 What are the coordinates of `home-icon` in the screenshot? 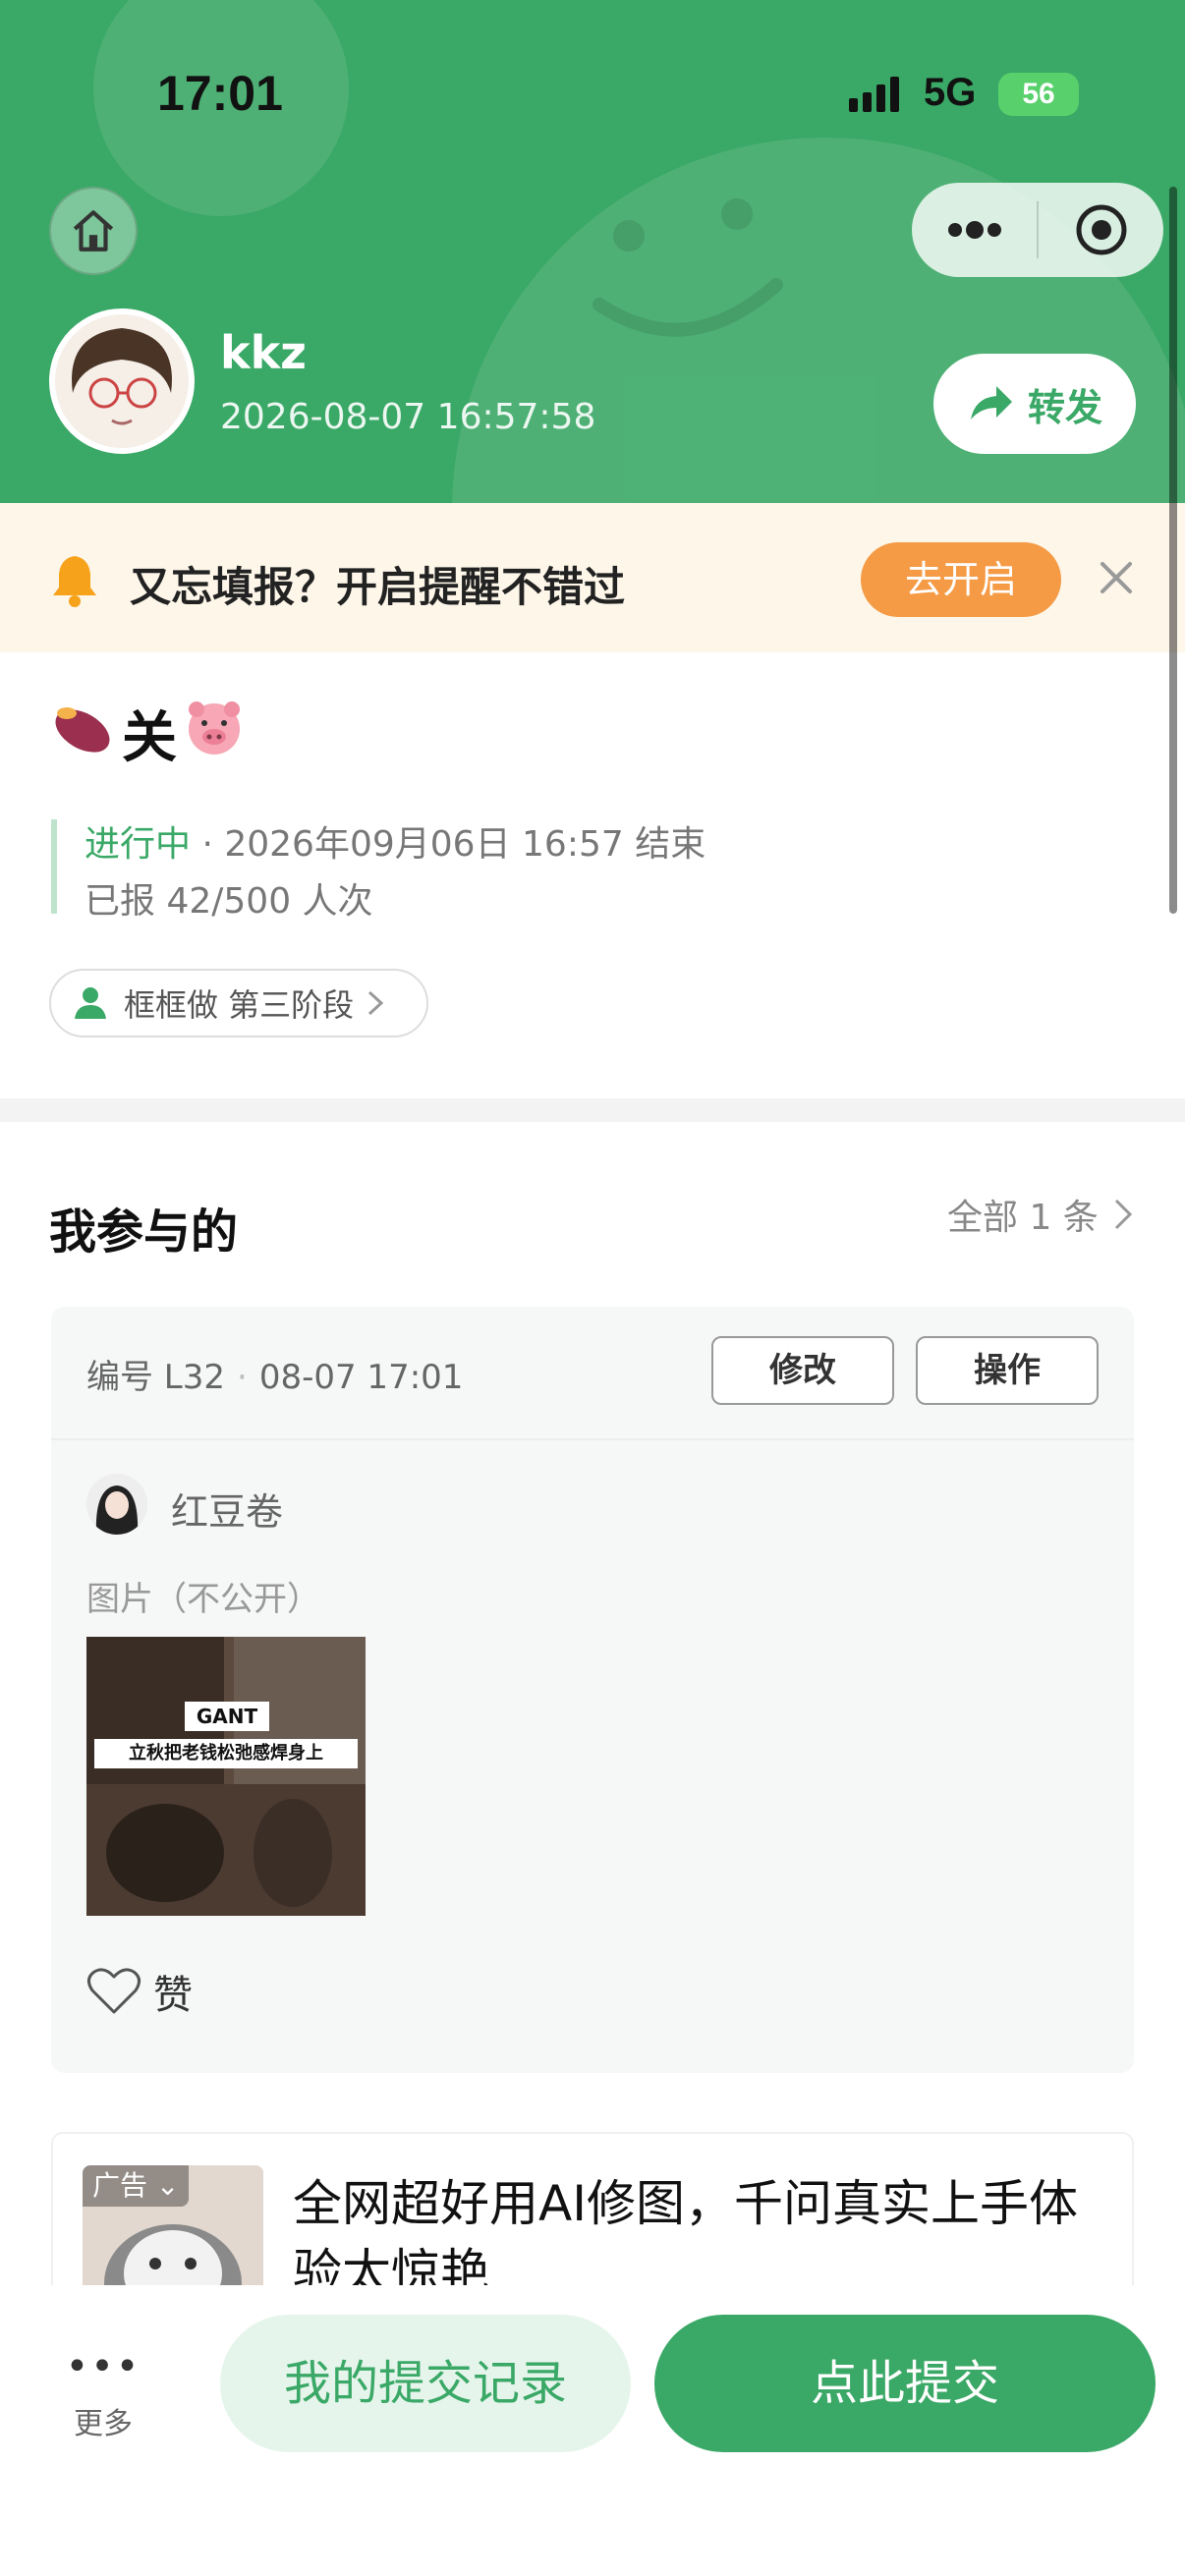 It's located at (93, 231).